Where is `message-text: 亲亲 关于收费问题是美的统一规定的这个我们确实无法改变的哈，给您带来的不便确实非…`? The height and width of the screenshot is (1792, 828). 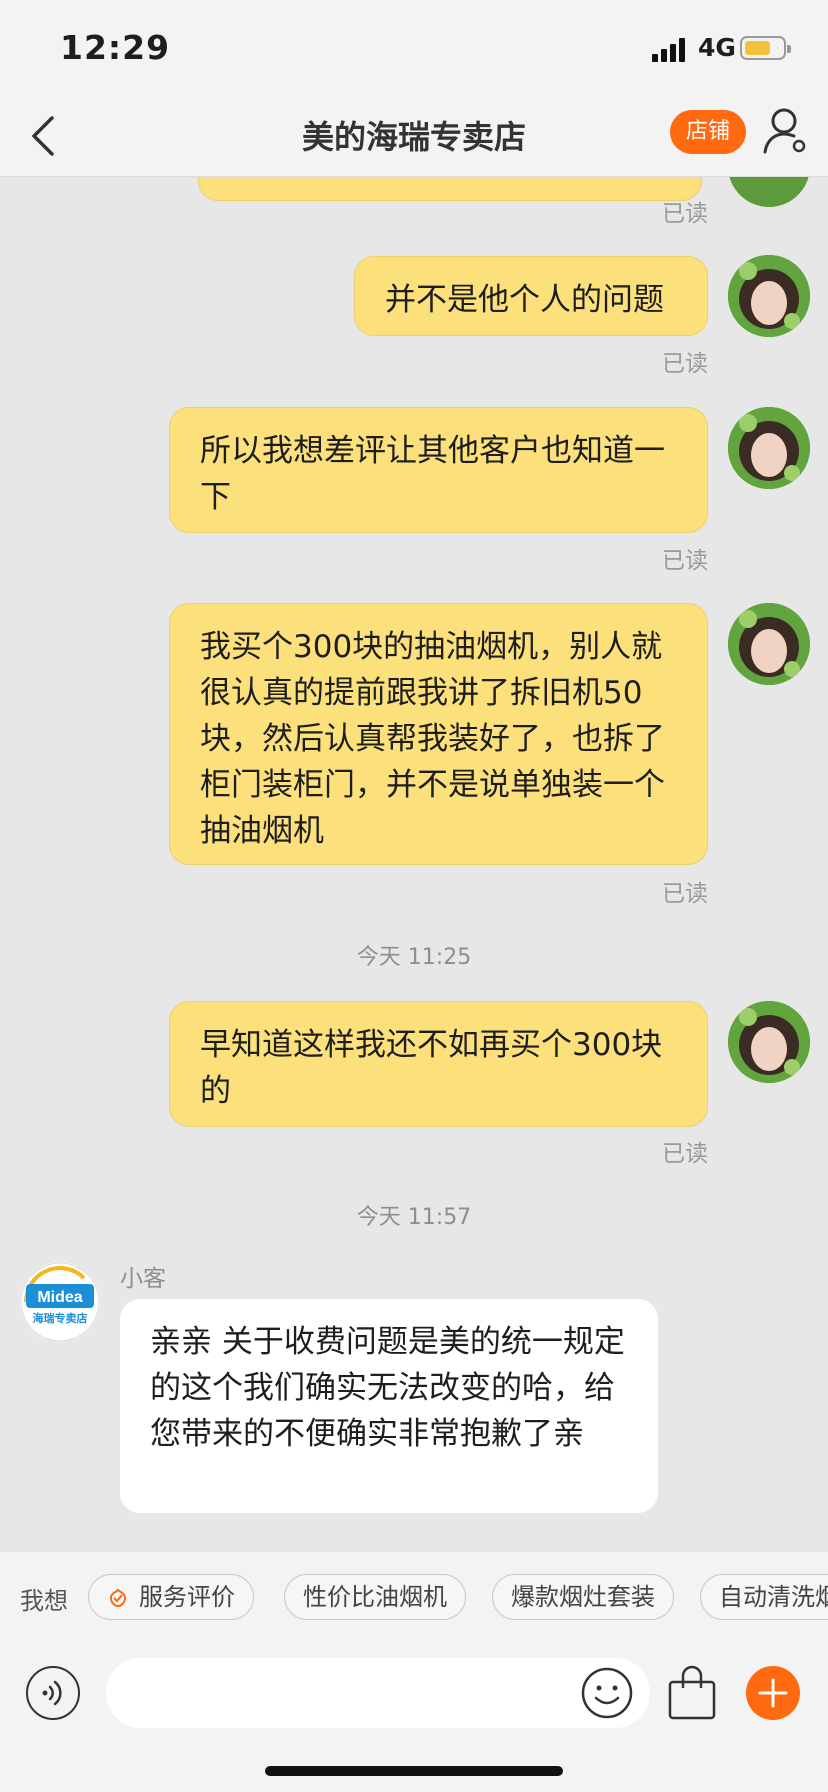 message-text: 亲亲 关于收费问题是美的统一规定的这个我们确实无法改变的哈，给您带来的不便确实非… is located at coordinates (387, 1388).